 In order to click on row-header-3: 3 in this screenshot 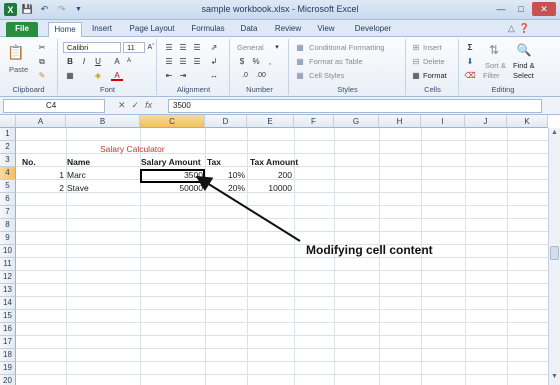, I will do `click(8, 160)`.